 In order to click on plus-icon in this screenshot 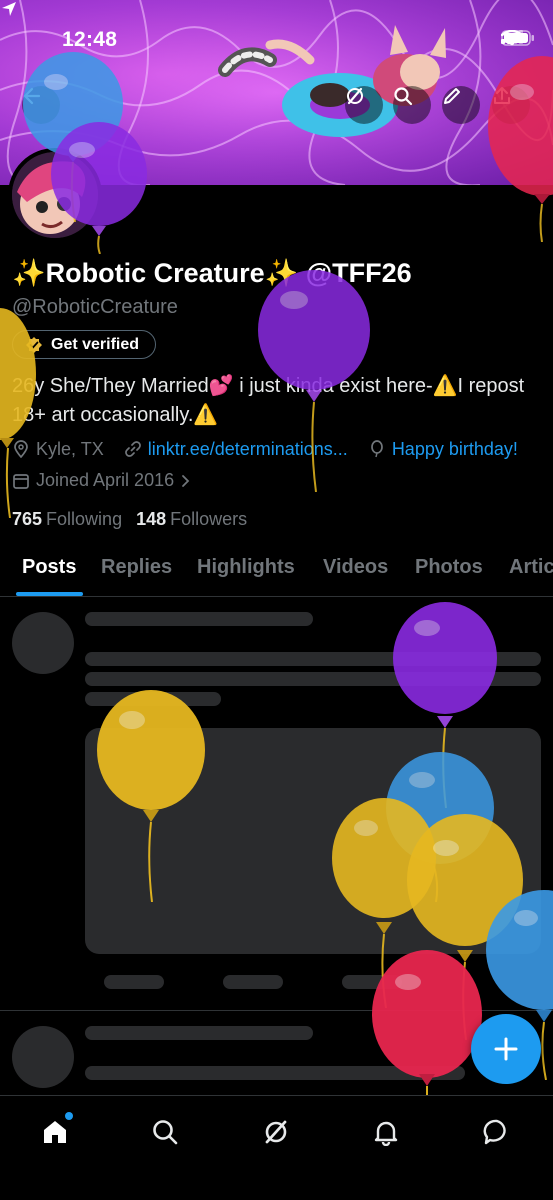, I will do `click(506, 1049)`.